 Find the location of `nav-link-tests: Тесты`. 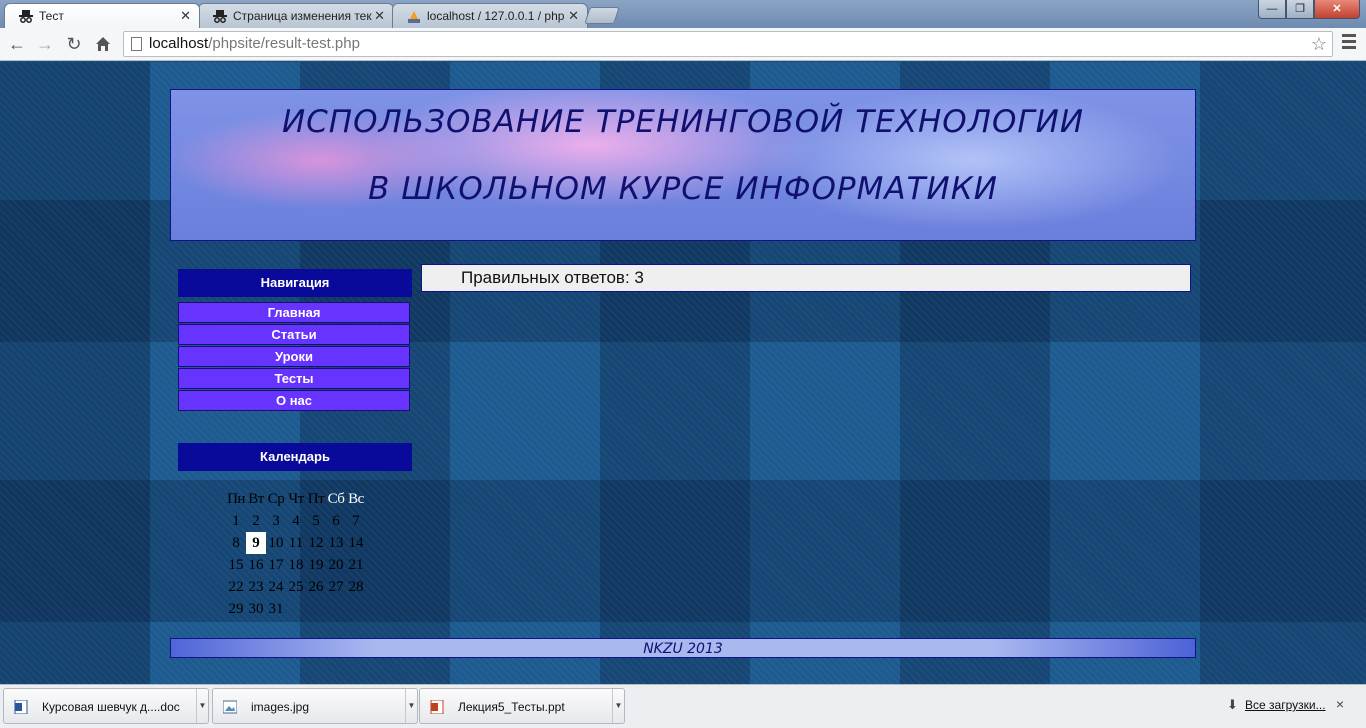

nav-link-tests: Тесты is located at coordinates (294, 378).